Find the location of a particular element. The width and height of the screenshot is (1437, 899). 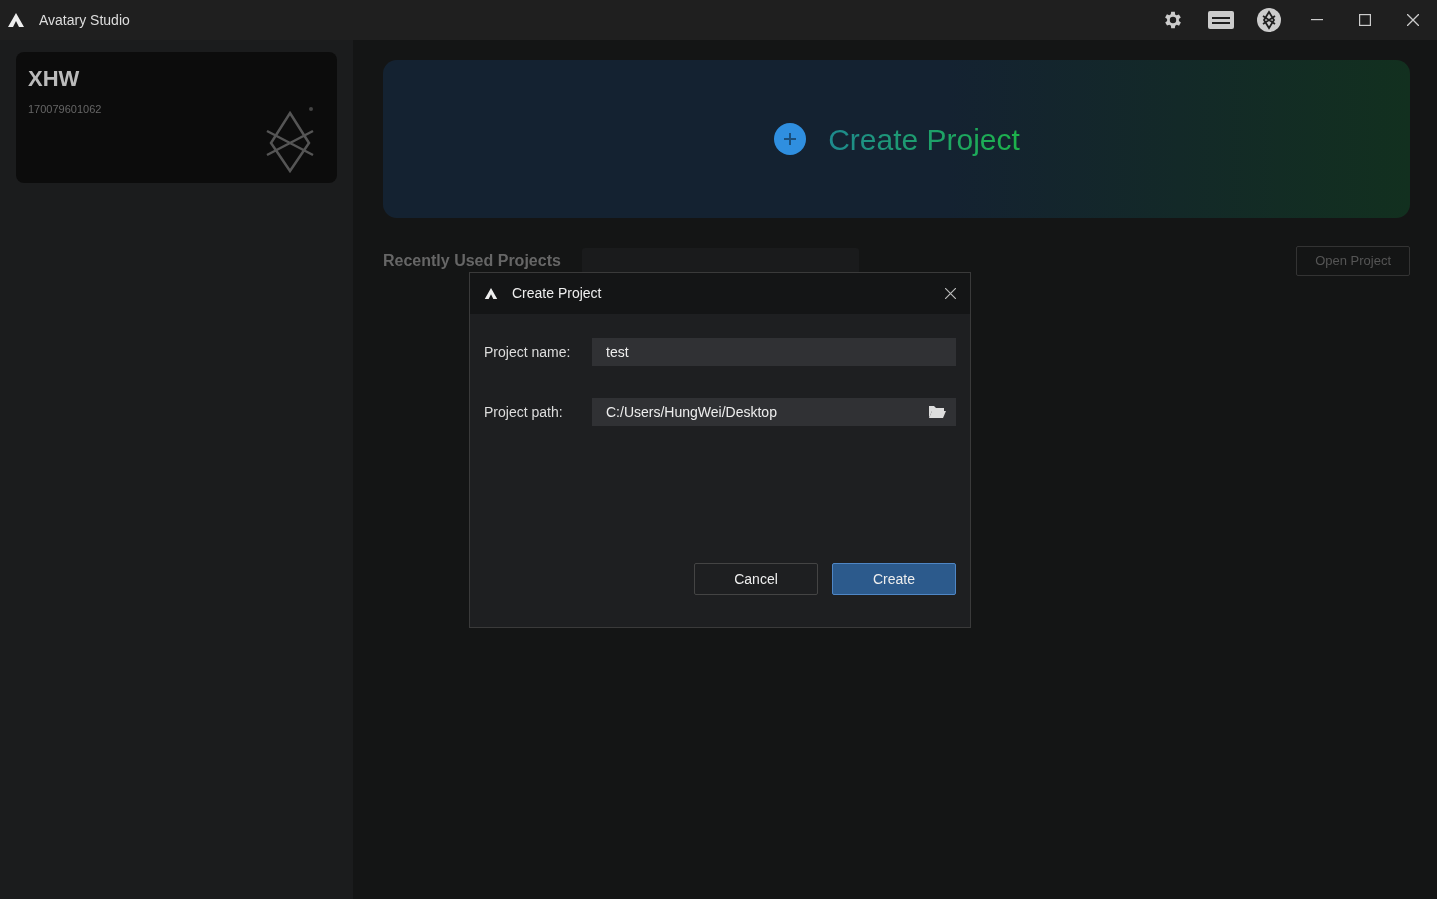

account-id: 170079601062 is located at coordinates (65, 109).